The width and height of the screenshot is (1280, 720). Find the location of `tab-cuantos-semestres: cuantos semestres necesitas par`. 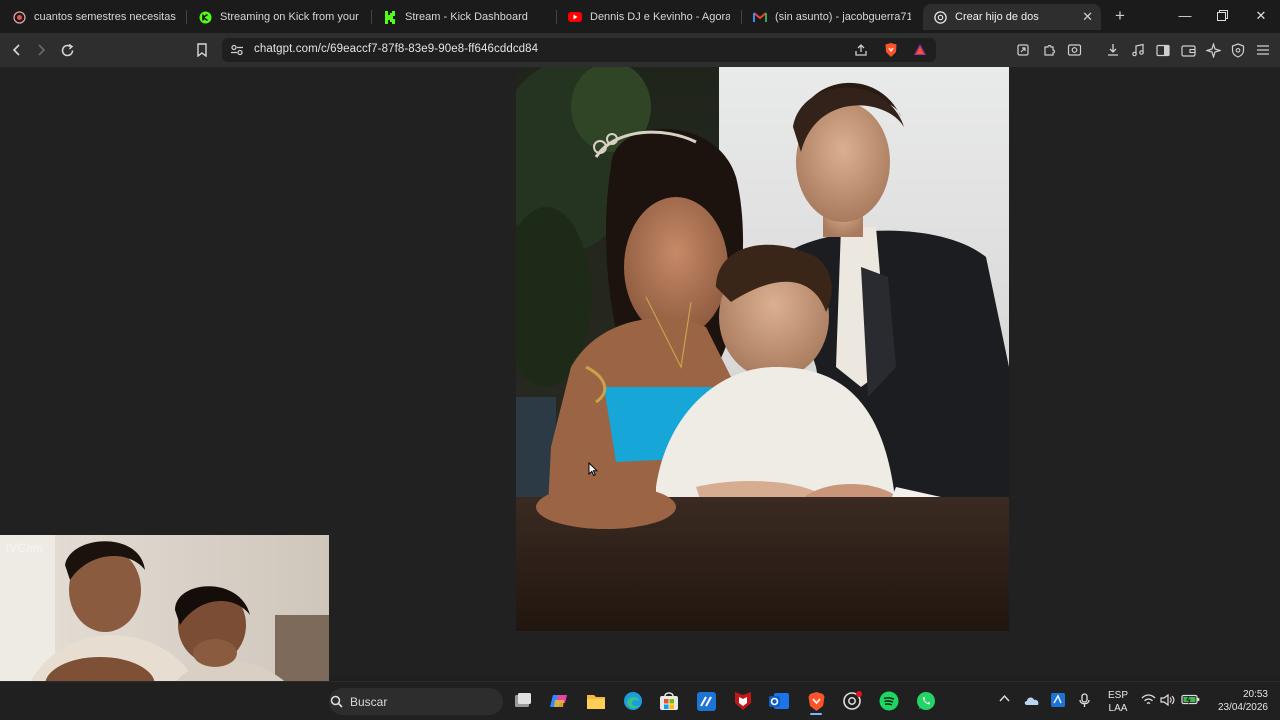

tab-cuantos-semestres: cuantos semestres necesitas par is located at coordinates (93, 17).